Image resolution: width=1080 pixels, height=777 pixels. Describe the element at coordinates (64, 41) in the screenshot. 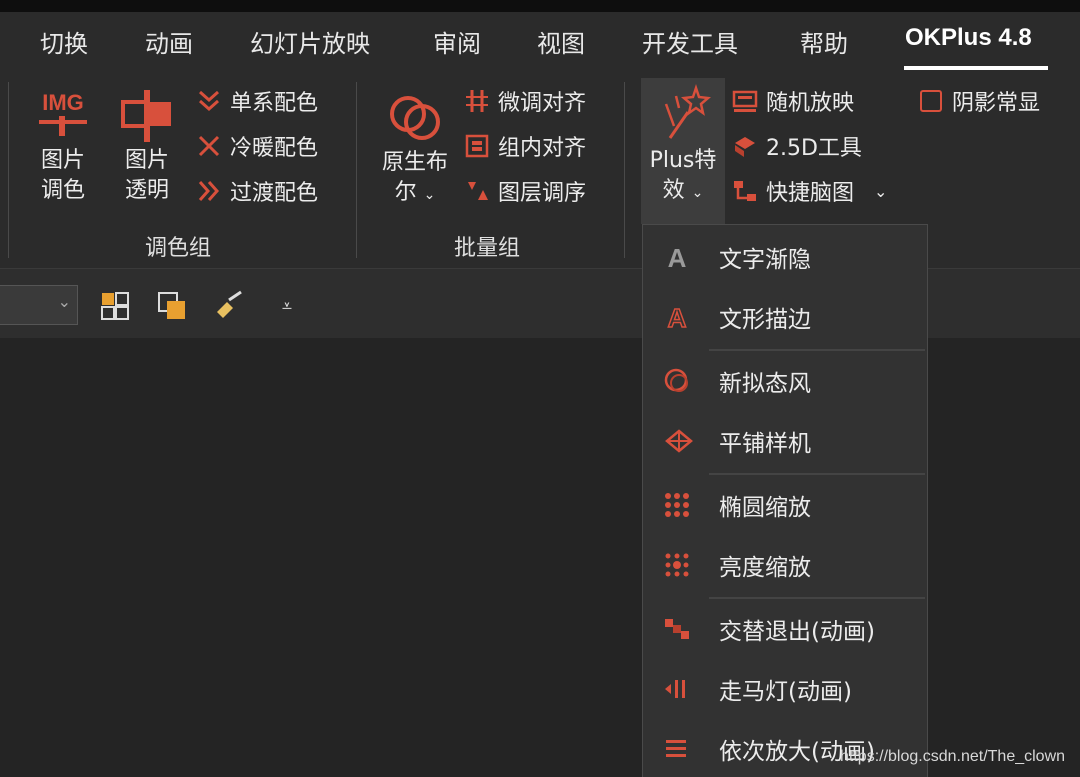

I see `tab-transitions: 切换` at that location.